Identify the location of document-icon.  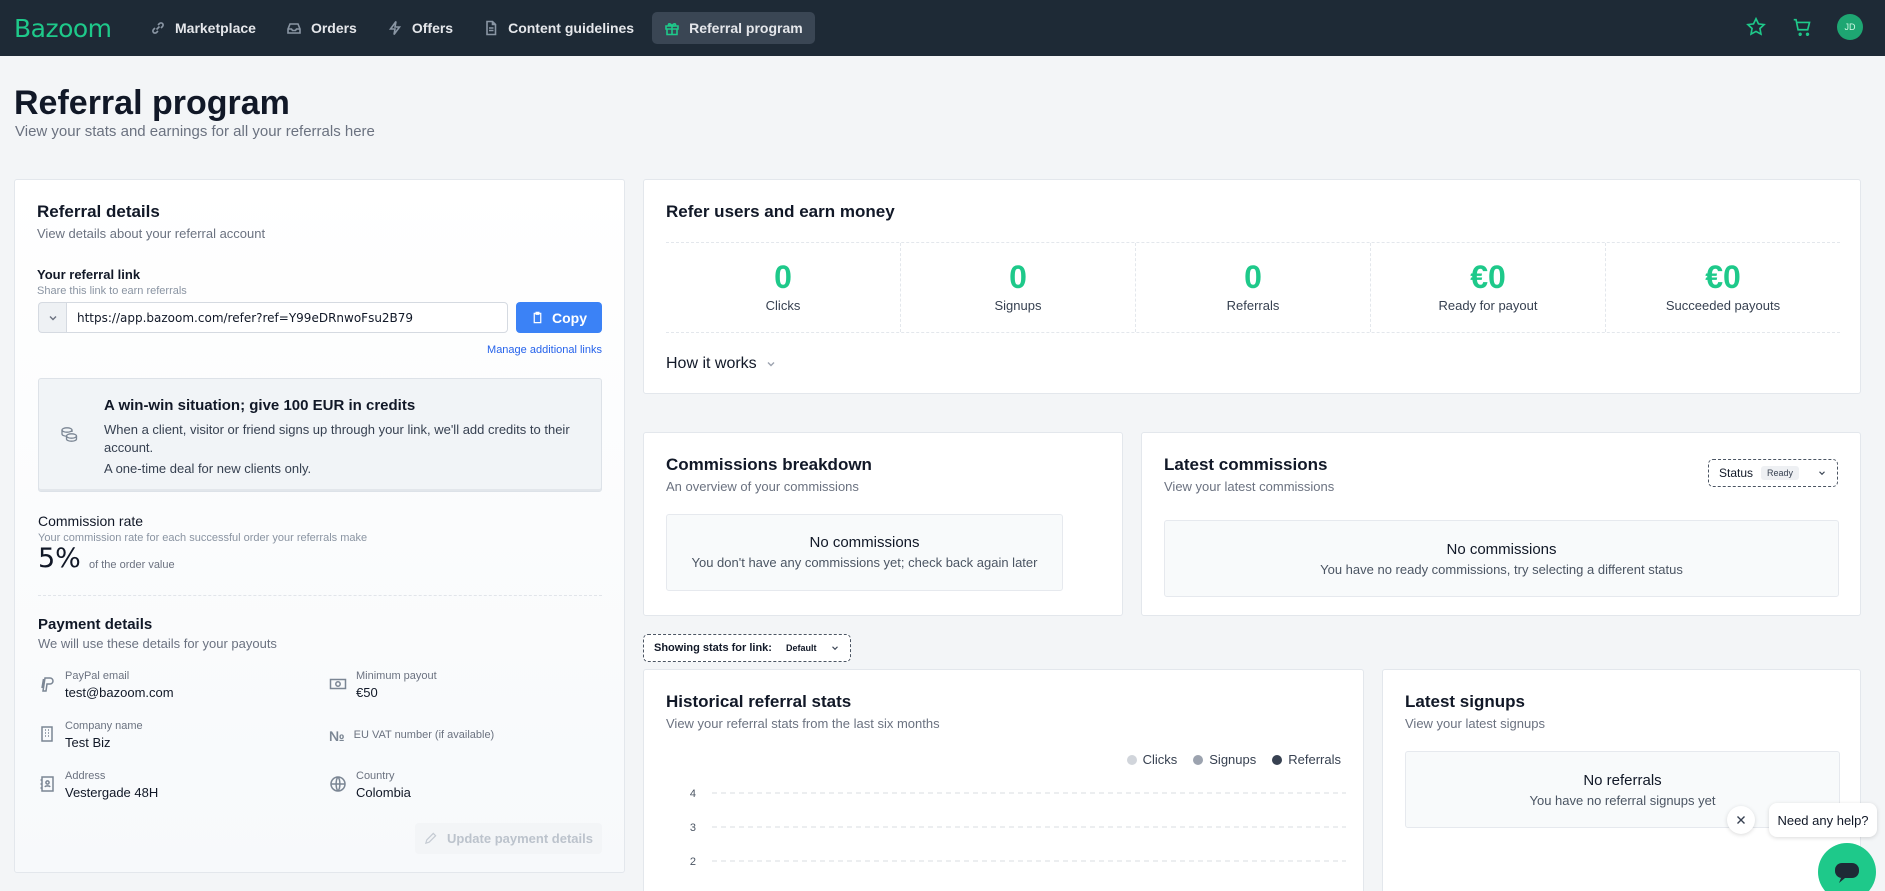
(491, 28).